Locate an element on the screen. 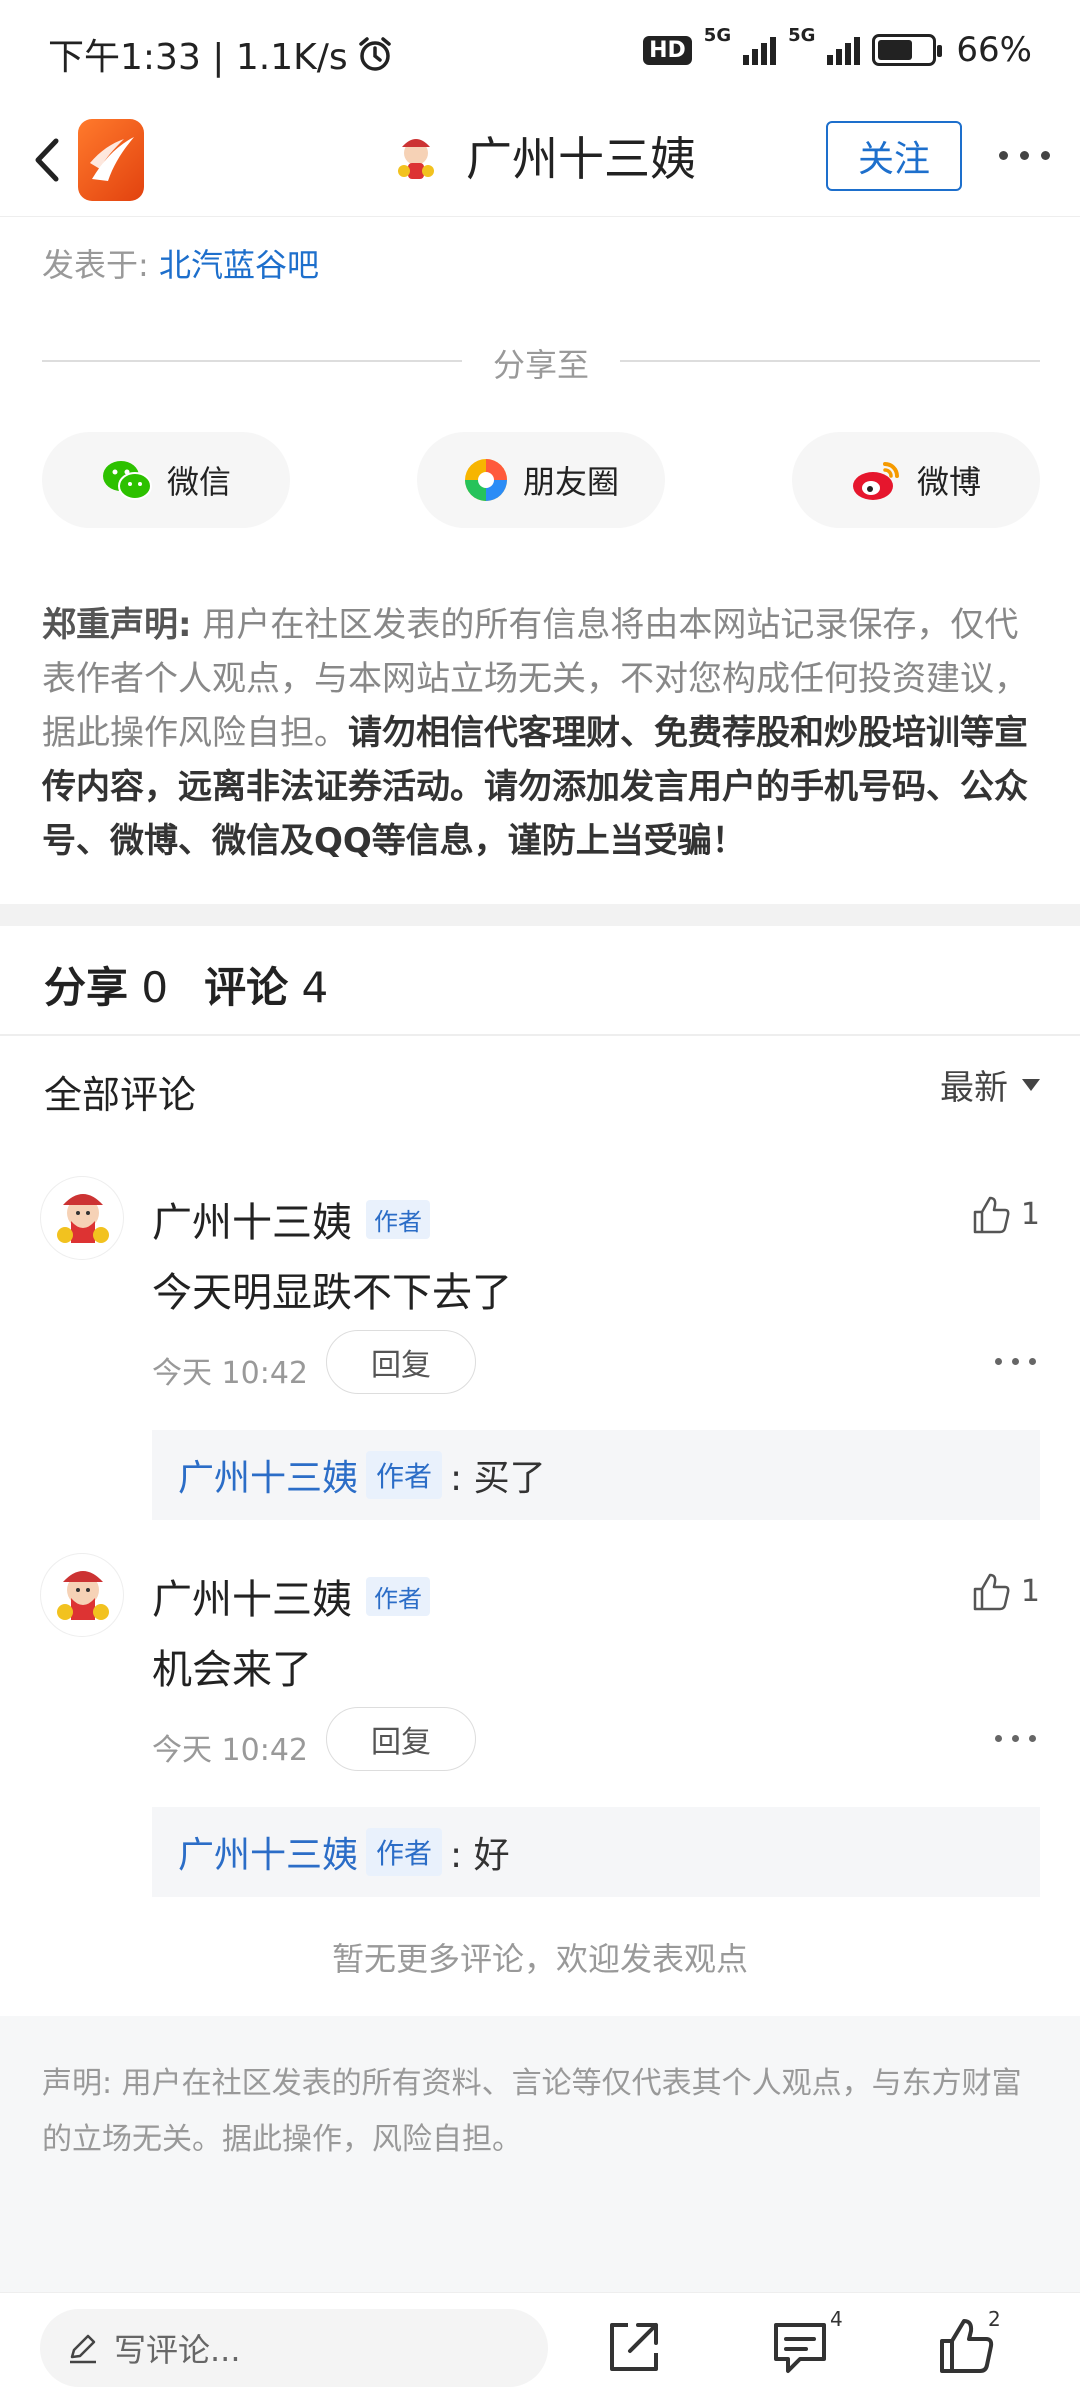  share-count: 0 is located at coordinates (155, 987).